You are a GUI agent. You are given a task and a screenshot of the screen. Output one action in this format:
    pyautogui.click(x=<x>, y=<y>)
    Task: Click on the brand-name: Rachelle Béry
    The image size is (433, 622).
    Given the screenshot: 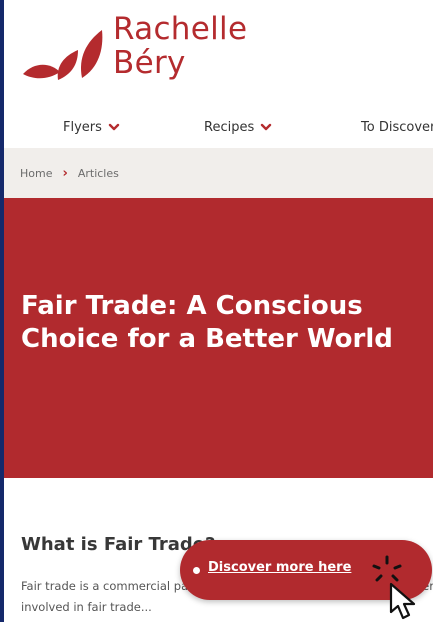 What is the action you would take?
    pyautogui.click(x=188, y=46)
    